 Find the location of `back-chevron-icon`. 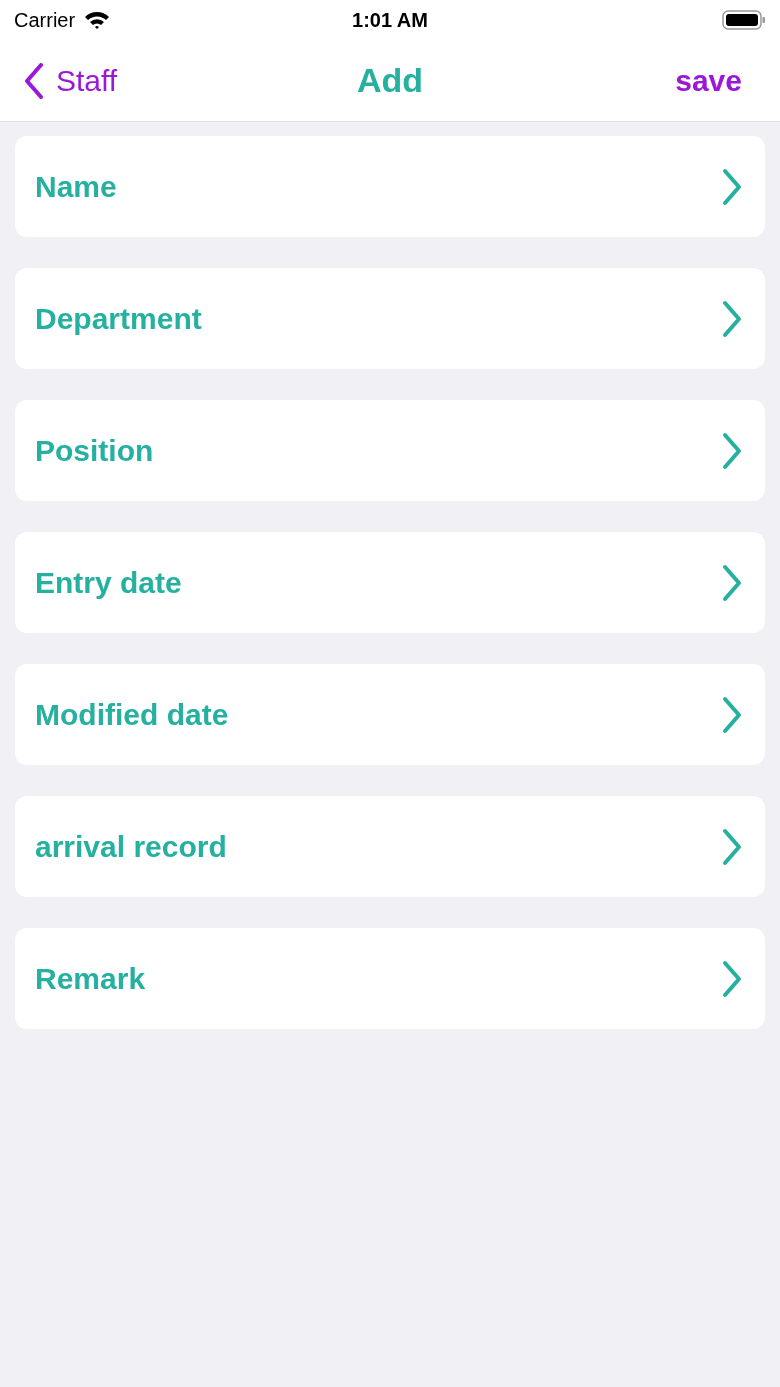

back-chevron-icon is located at coordinates (34, 80).